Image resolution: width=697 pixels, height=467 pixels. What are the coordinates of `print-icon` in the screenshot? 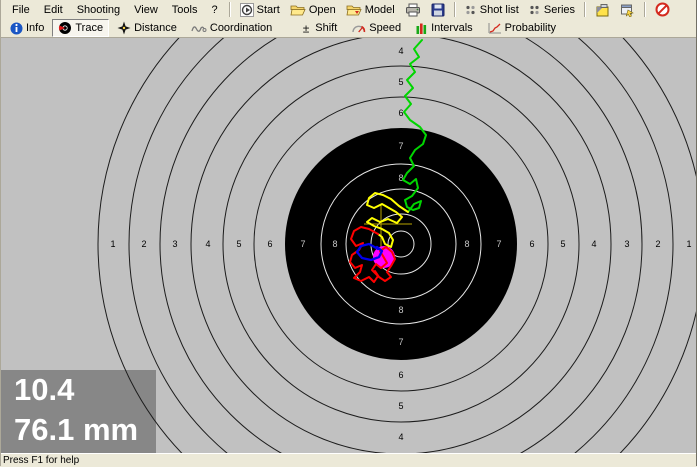 It's located at (412, 9).